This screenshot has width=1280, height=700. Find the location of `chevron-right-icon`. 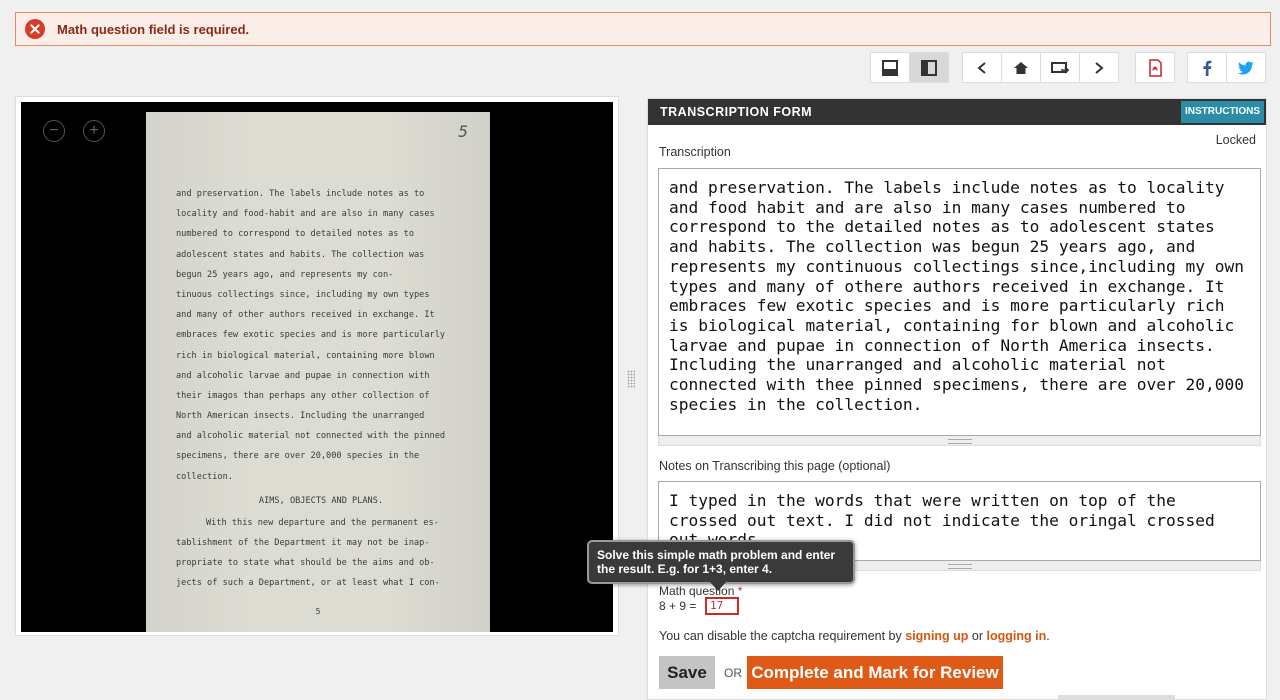

chevron-right-icon is located at coordinates (1099, 67).